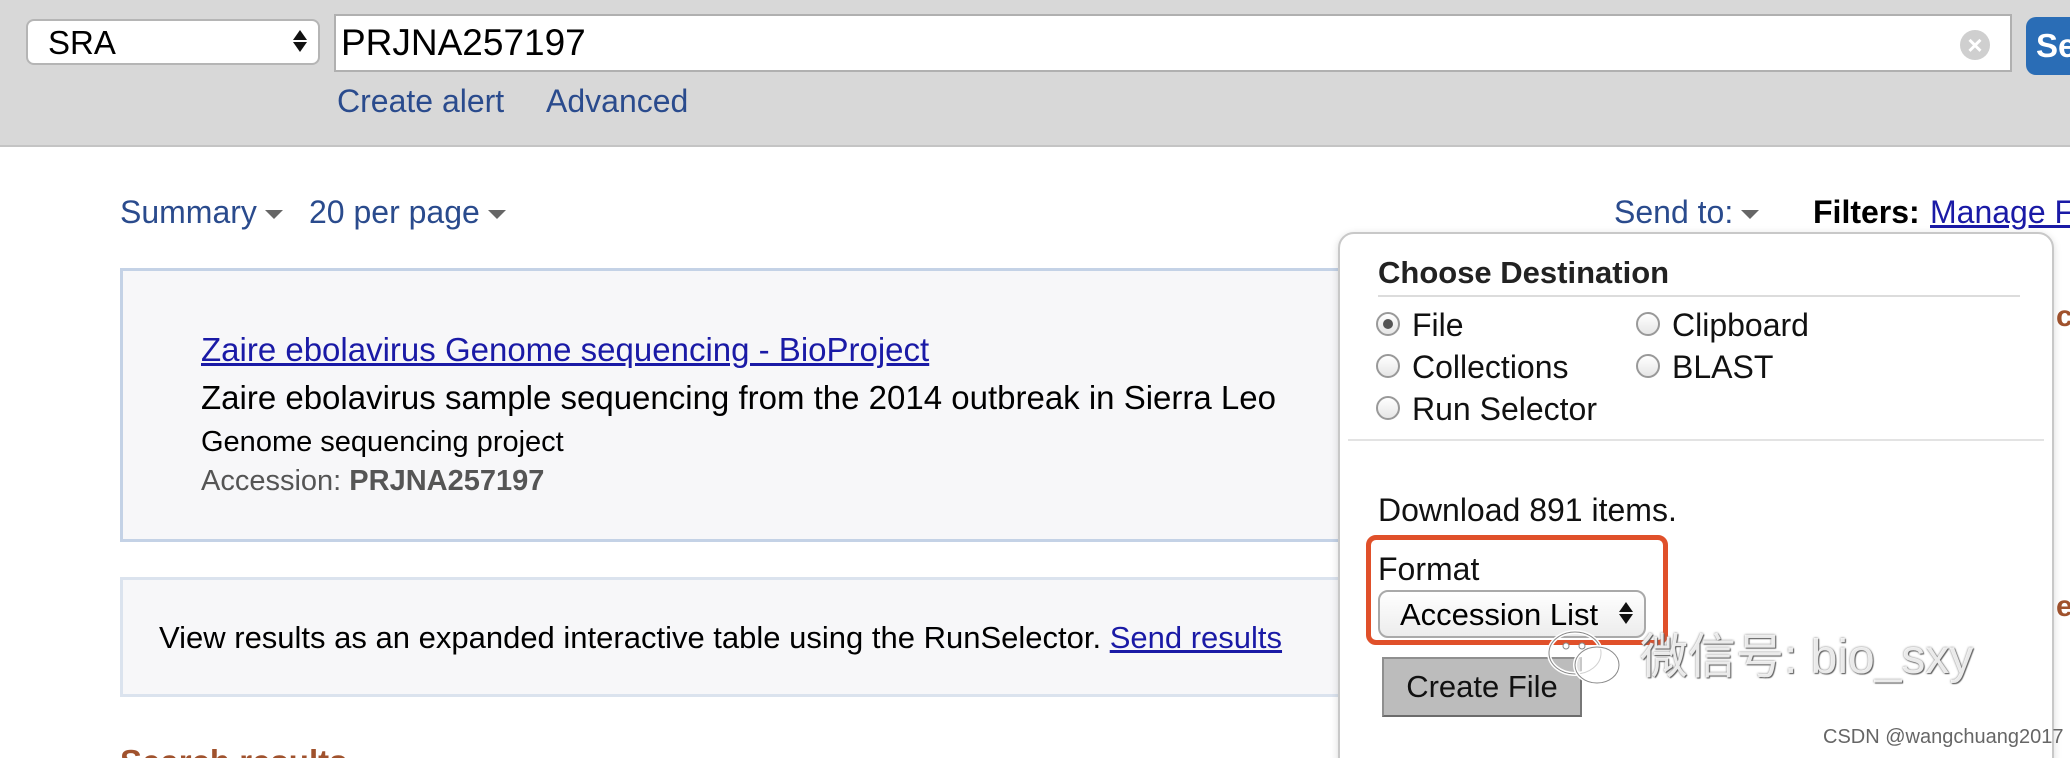 This screenshot has width=2070, height=758. What do you see at coordinates (233, 750) in the screenshot?
I see `search-results-heading: Search results` at bounding box center [233, 750].